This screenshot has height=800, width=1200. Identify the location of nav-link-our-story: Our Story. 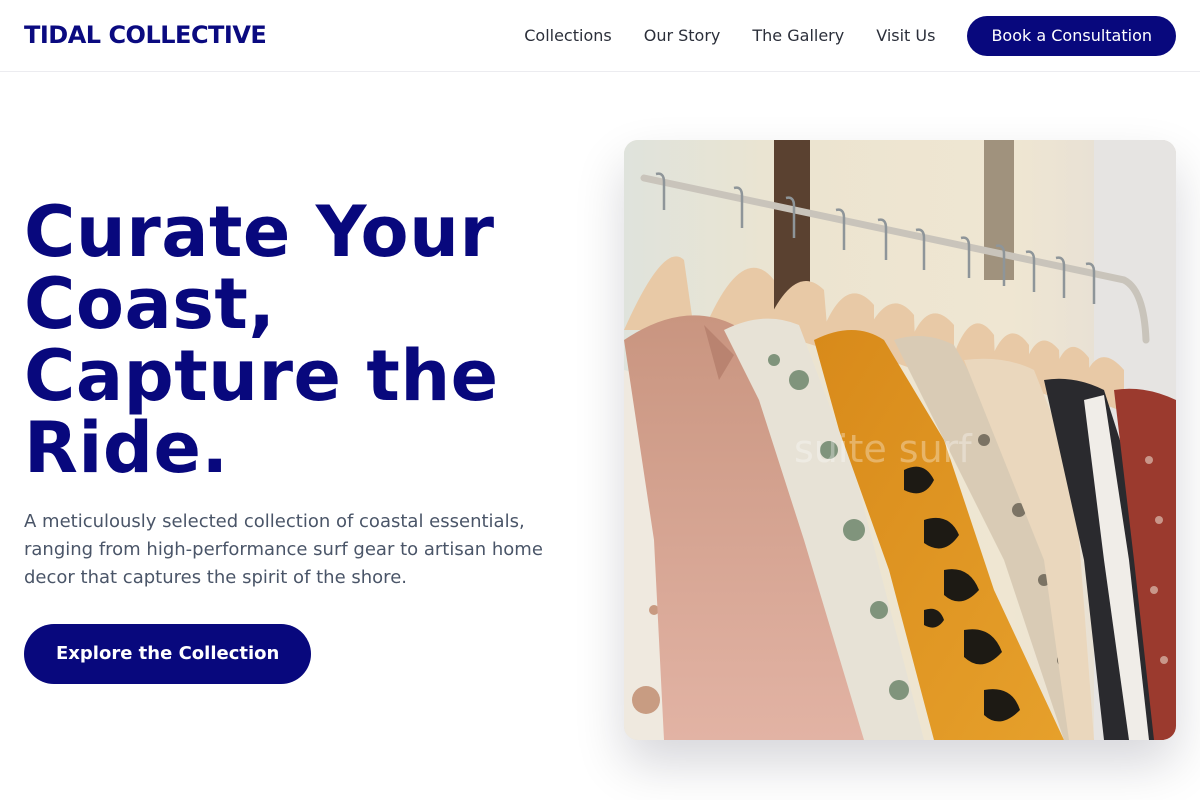
(682, 36).